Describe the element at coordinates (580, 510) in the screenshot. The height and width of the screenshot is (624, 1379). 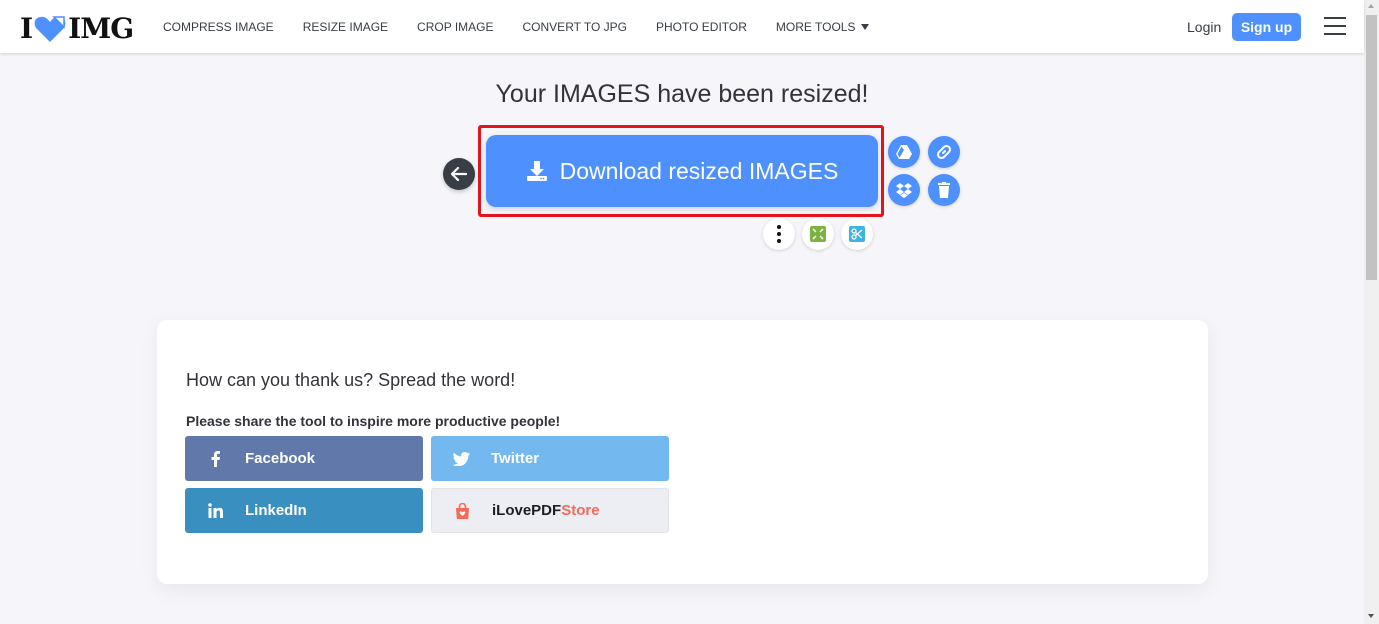
I see `store-label-red: Store` at that location.